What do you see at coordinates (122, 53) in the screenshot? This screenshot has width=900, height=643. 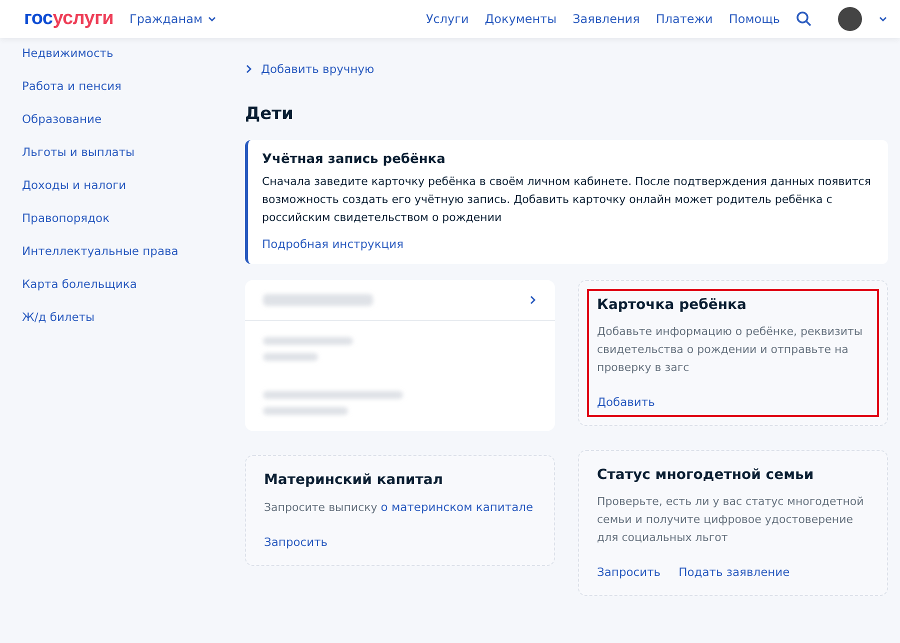 I see `sidebar-item: Недвижимость` at bounding box center [122, 53].